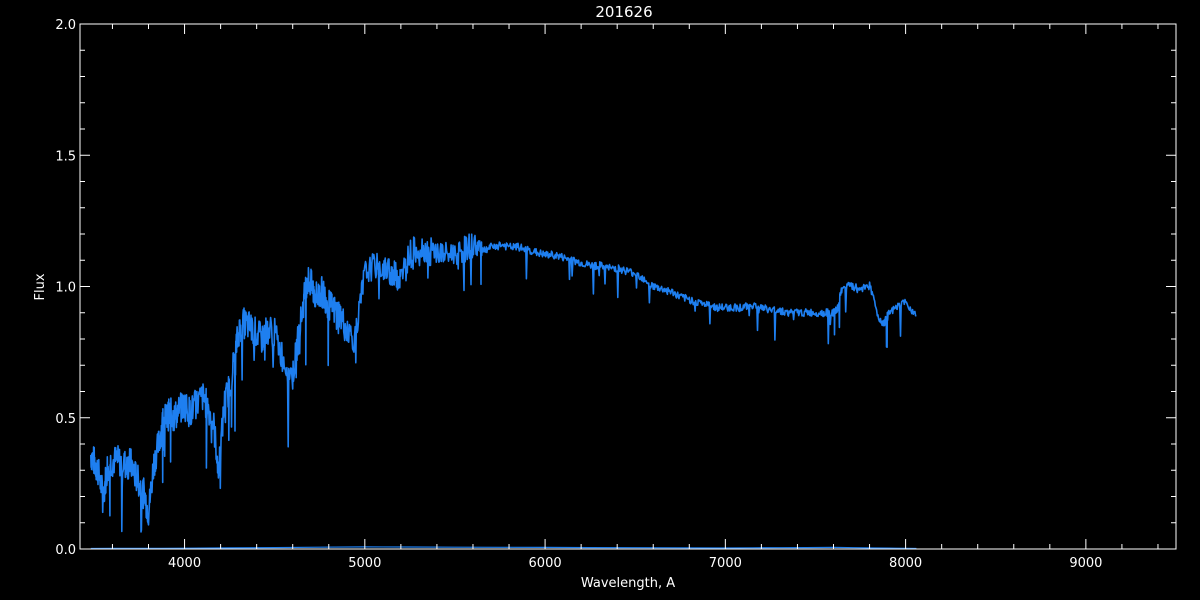 This screenshot has width=1200, height=600. Describe the element at coordinates (65, 419) in the screenshot. I see `y-tick-label: 0.5` at that location.